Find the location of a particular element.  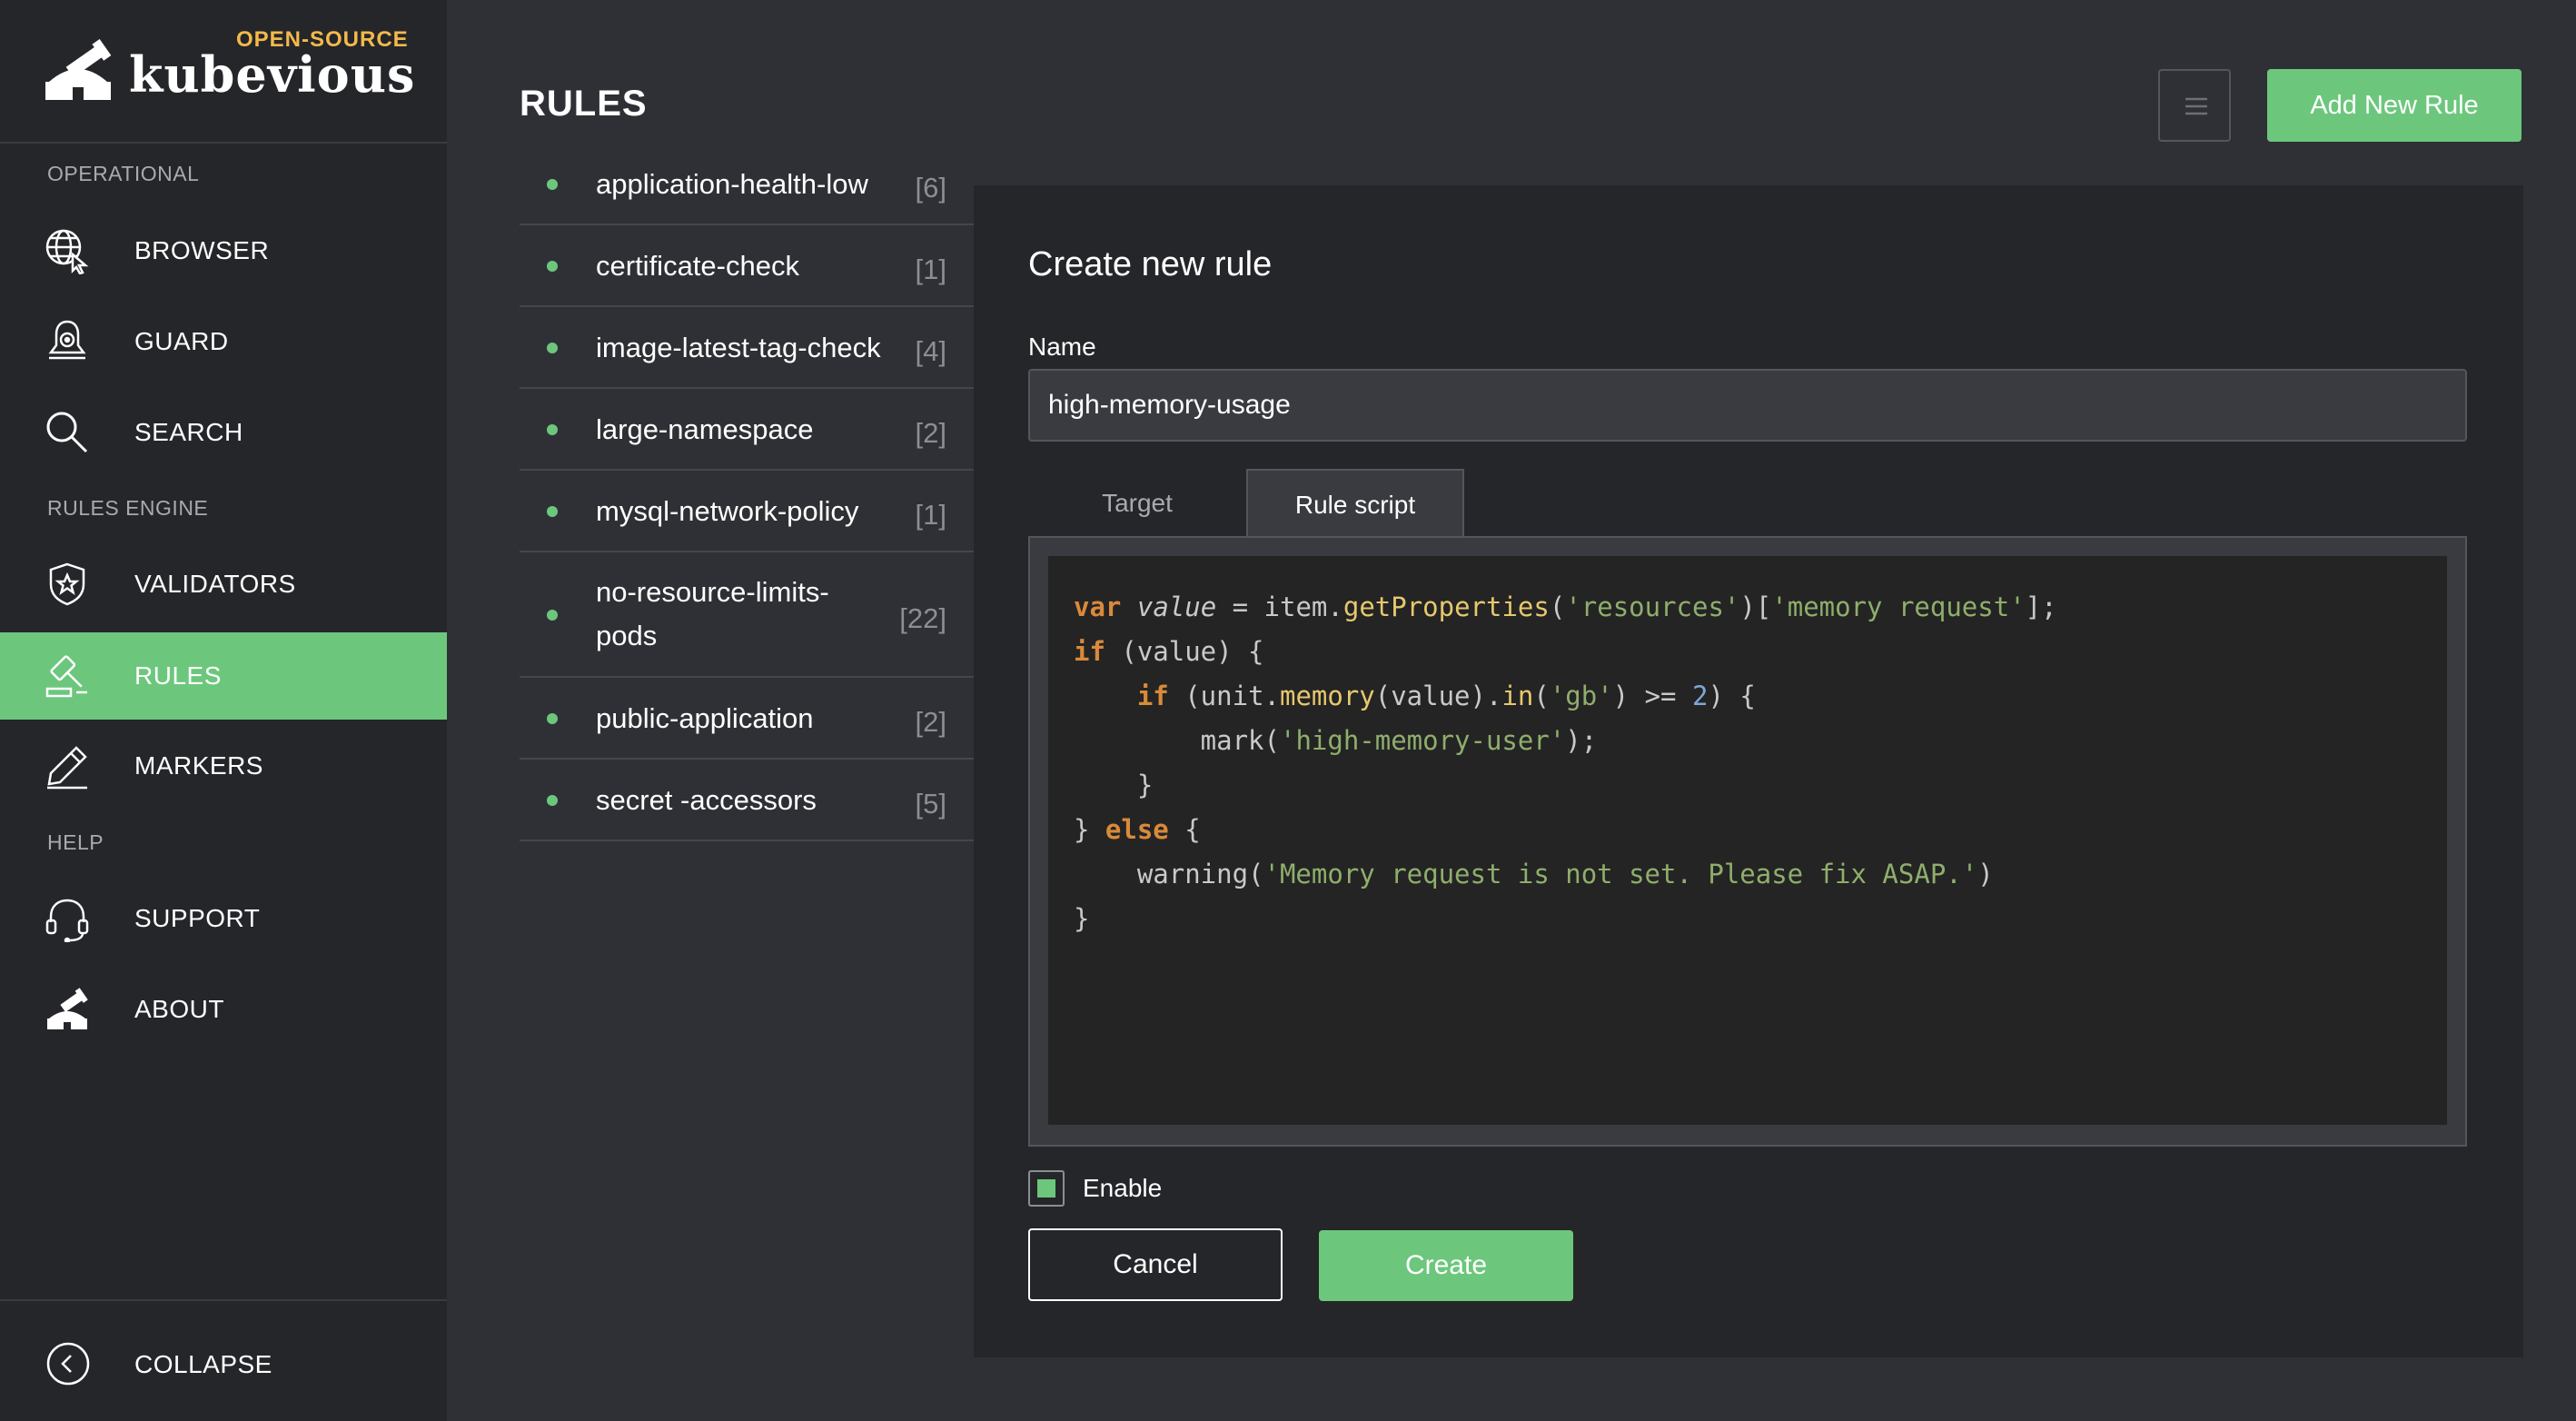

sidebar-item-guard: GUARD is located at coordinates (223, 341).